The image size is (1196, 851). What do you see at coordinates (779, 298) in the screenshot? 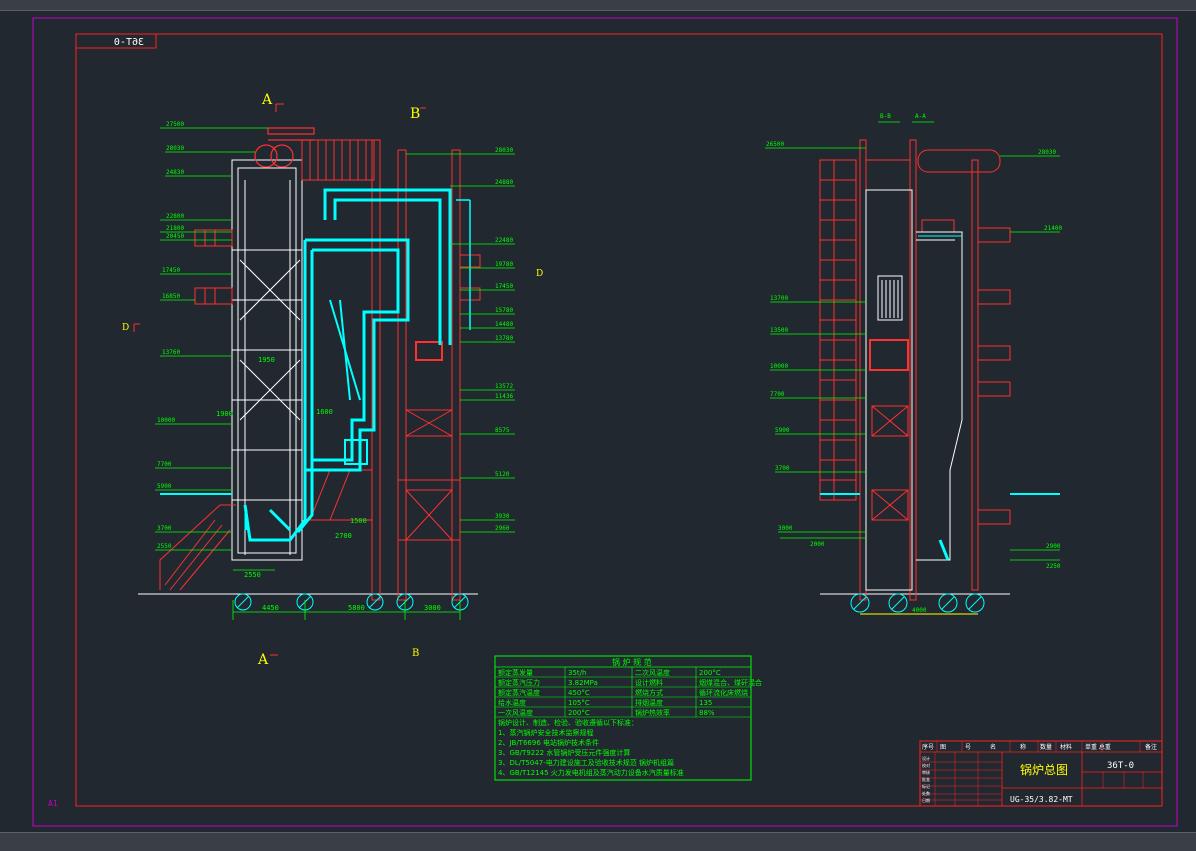
I see `side-elev-left-1: 13700` at bounding box center [779, 298].